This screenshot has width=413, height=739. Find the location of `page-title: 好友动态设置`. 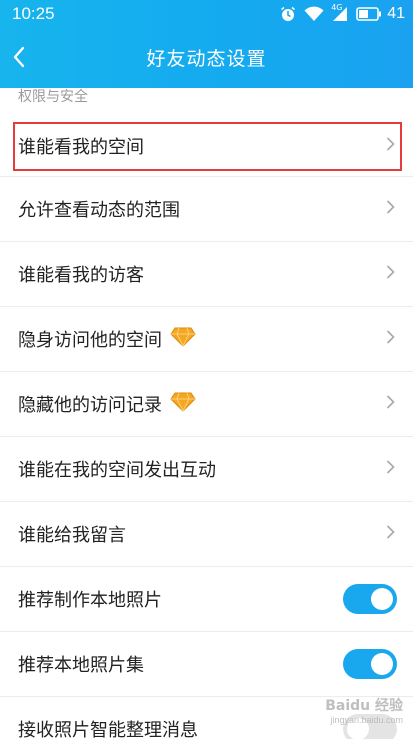

page-title: 好友动态设置 is located at coordinates (206, 59).